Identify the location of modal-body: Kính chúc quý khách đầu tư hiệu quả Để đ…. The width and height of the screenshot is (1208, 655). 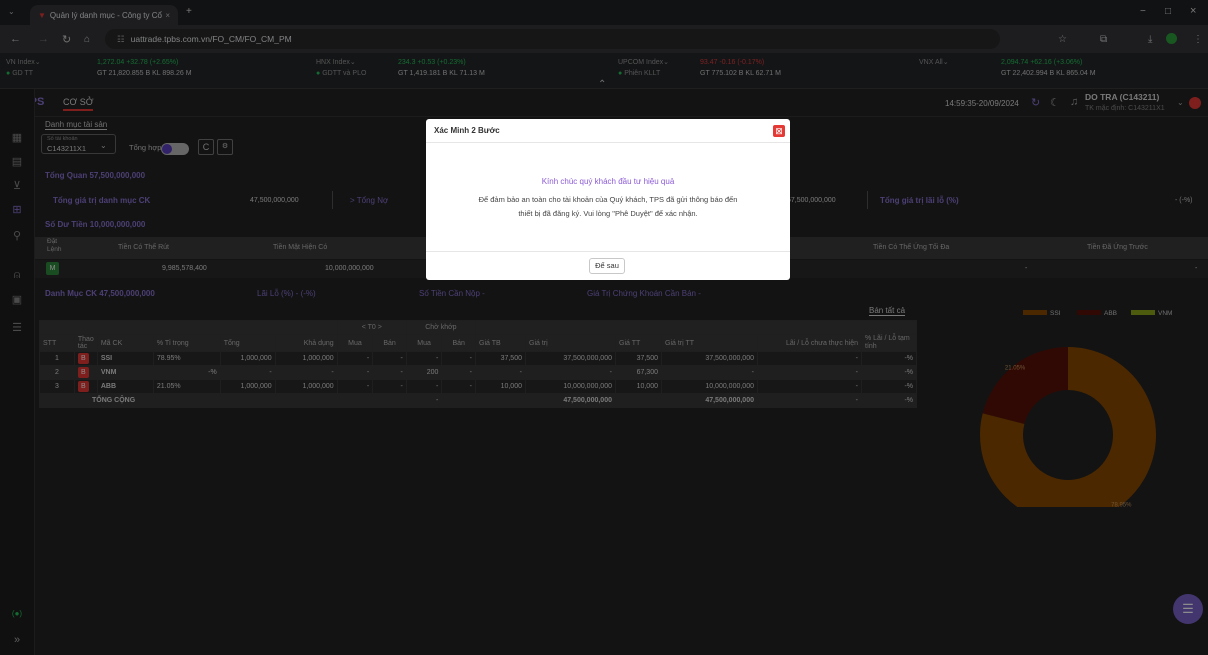
(608, 197).